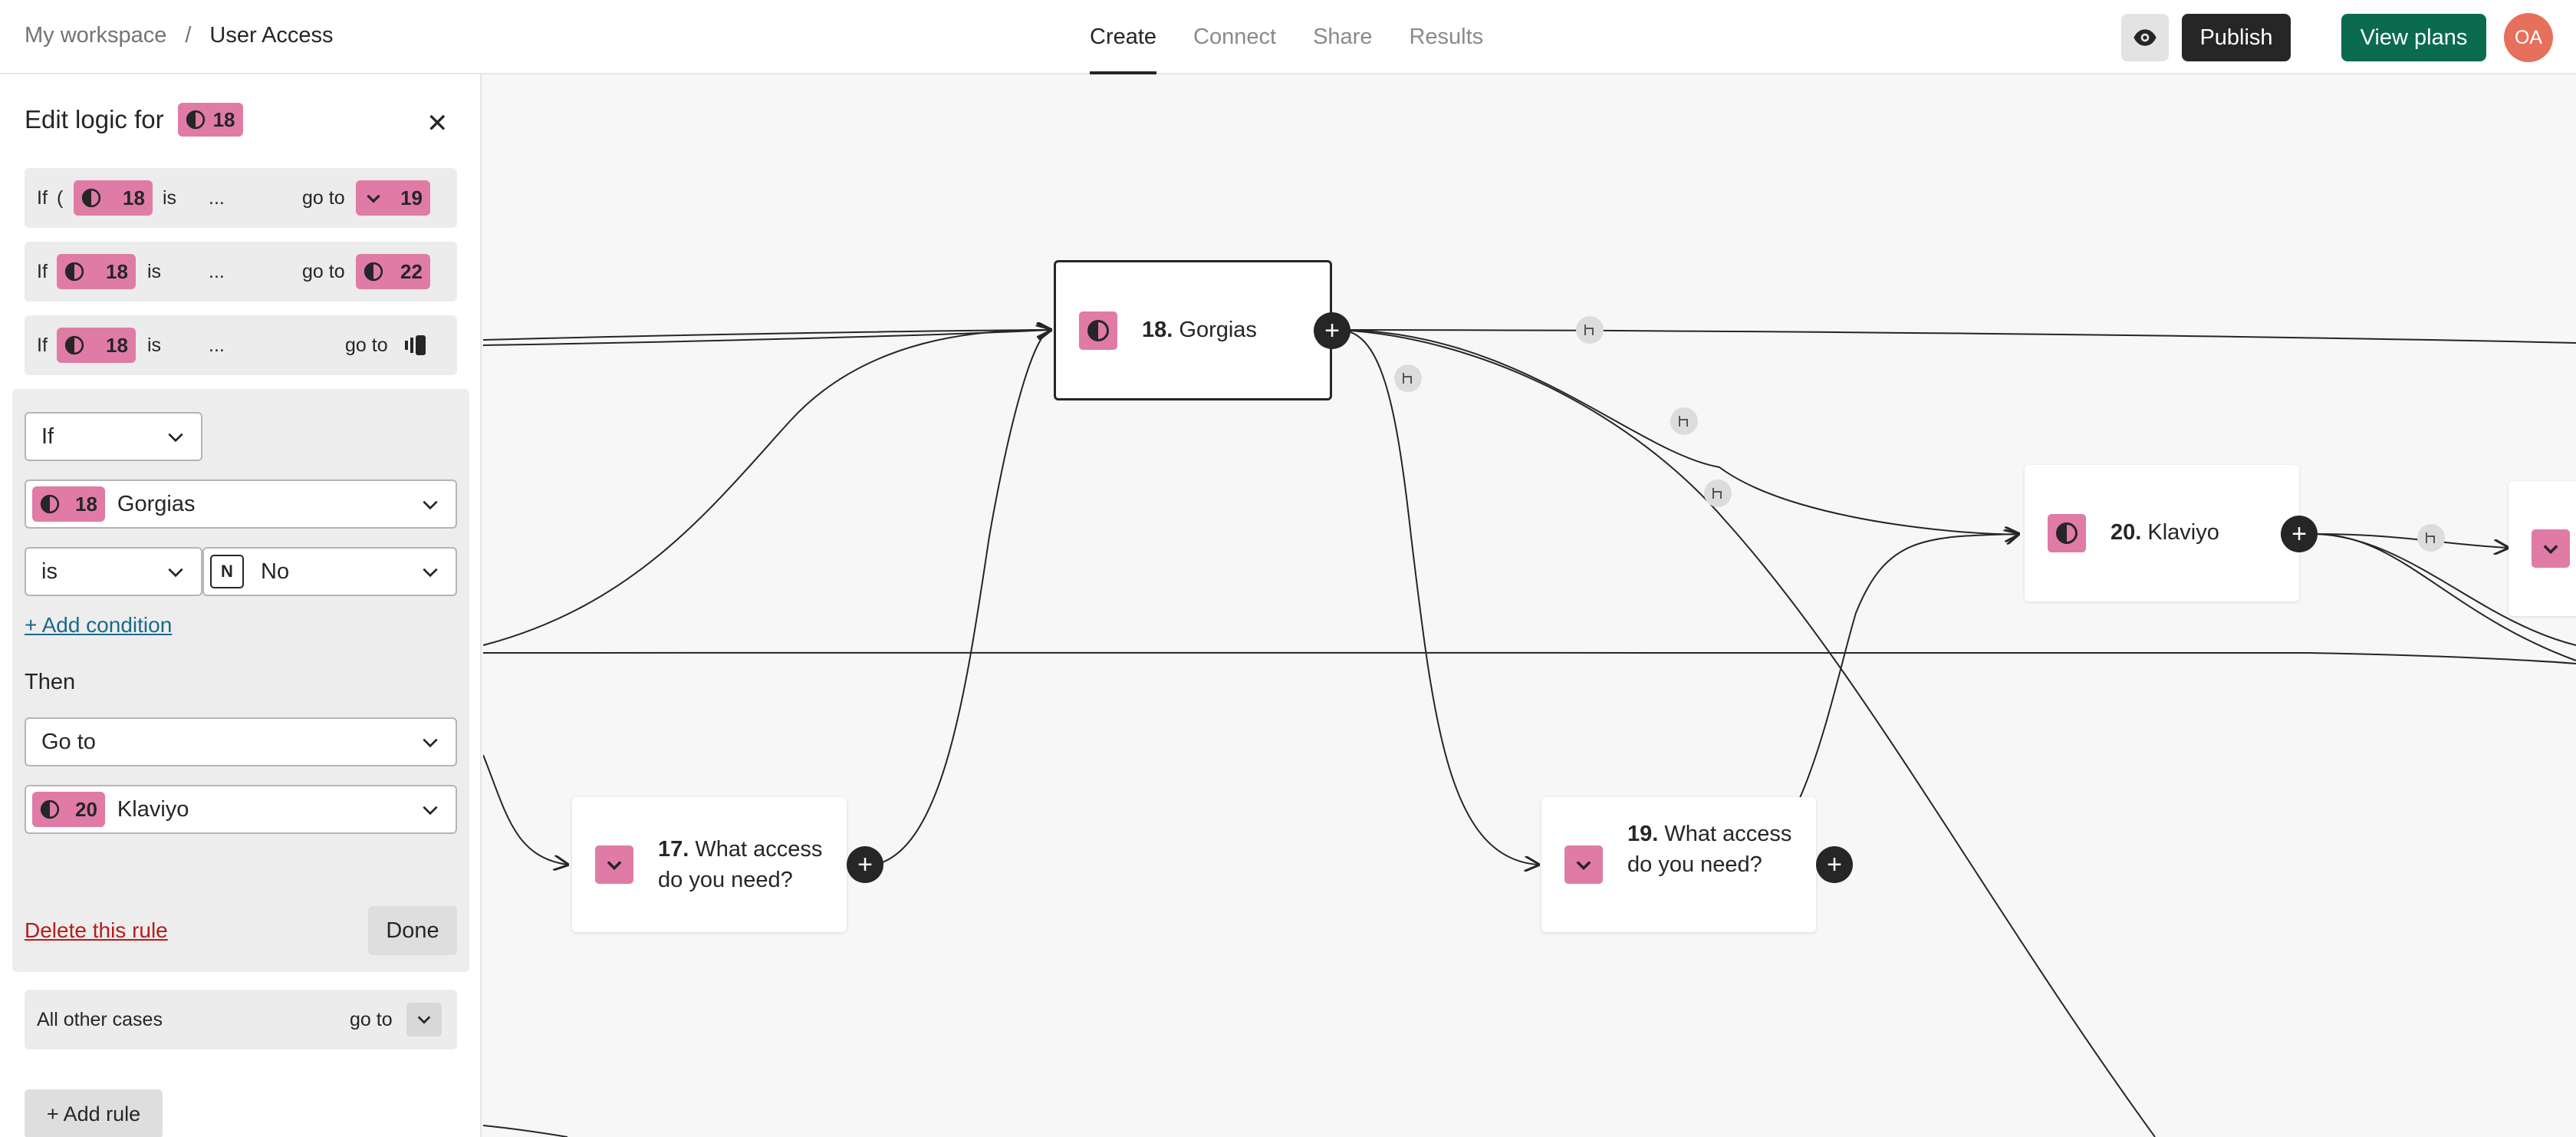 This screenshot has height=1137, width=2576. What do you see at coordinates (1446, 37) in the screenshot?
I see `tab-results: Results` at bounding box center [1446, 37].